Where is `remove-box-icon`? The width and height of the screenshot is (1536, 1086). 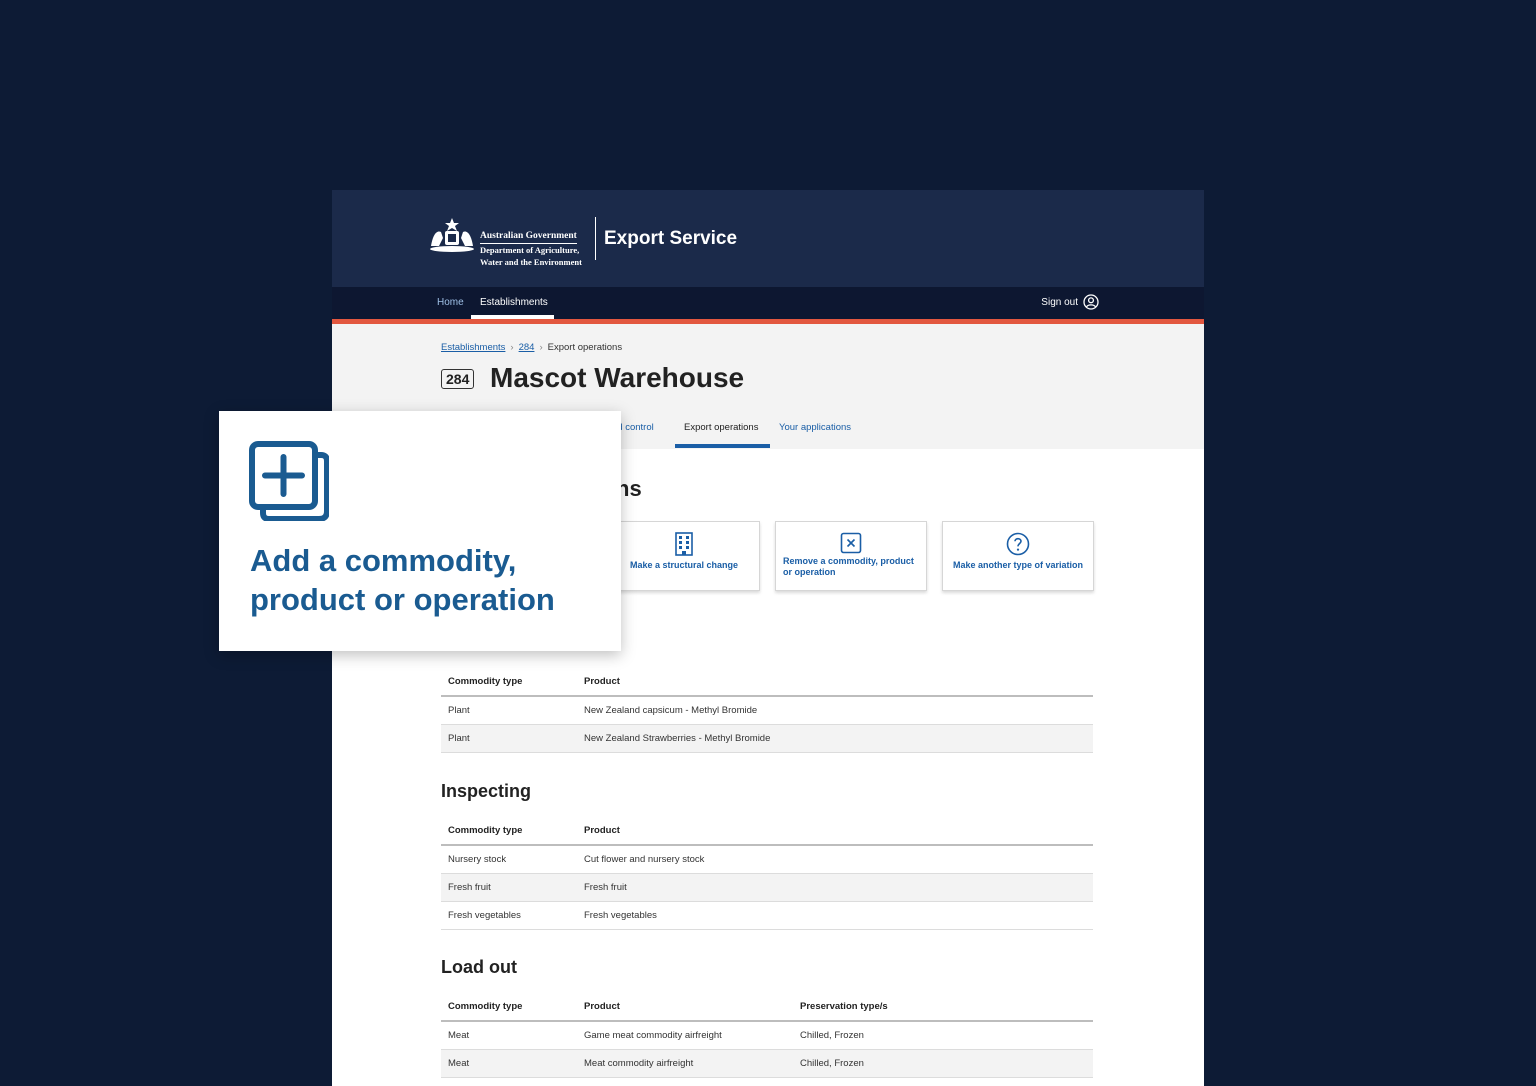
remove-box-icon is located at coordinates (851, 543).